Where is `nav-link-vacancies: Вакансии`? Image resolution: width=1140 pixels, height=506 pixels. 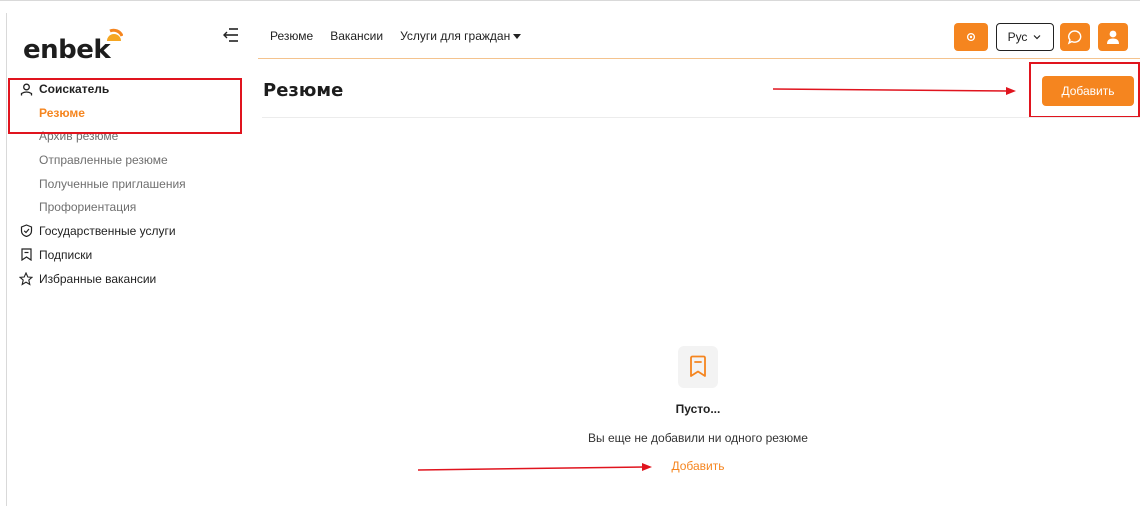
nav-link-vacancies: Вакансии is located at coordinates (356, 36).